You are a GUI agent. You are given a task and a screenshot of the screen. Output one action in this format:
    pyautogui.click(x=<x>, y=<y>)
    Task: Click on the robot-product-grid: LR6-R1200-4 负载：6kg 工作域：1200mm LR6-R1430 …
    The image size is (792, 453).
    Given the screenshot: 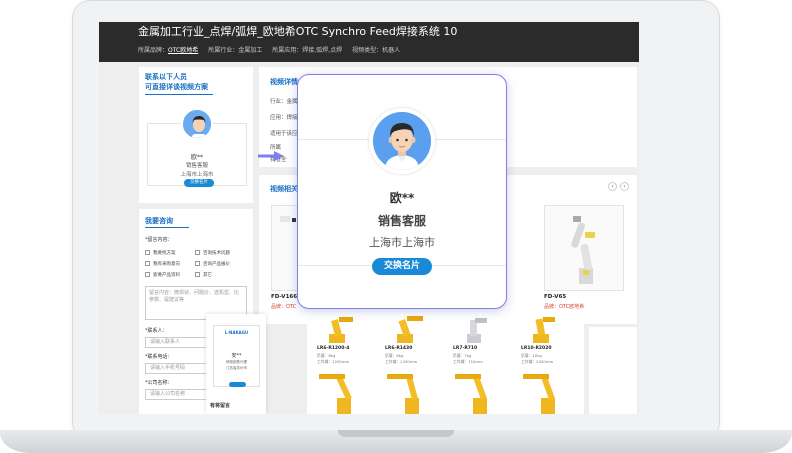 What is the action you would take?
    pyautogui.click(x=445, y=364)
    